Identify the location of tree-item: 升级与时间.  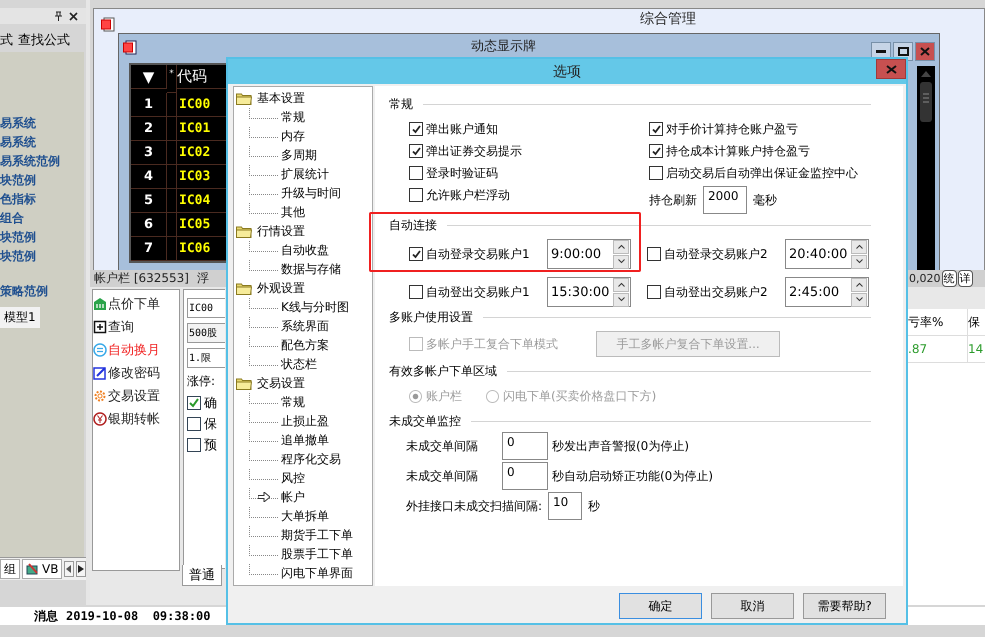
(311, 193).